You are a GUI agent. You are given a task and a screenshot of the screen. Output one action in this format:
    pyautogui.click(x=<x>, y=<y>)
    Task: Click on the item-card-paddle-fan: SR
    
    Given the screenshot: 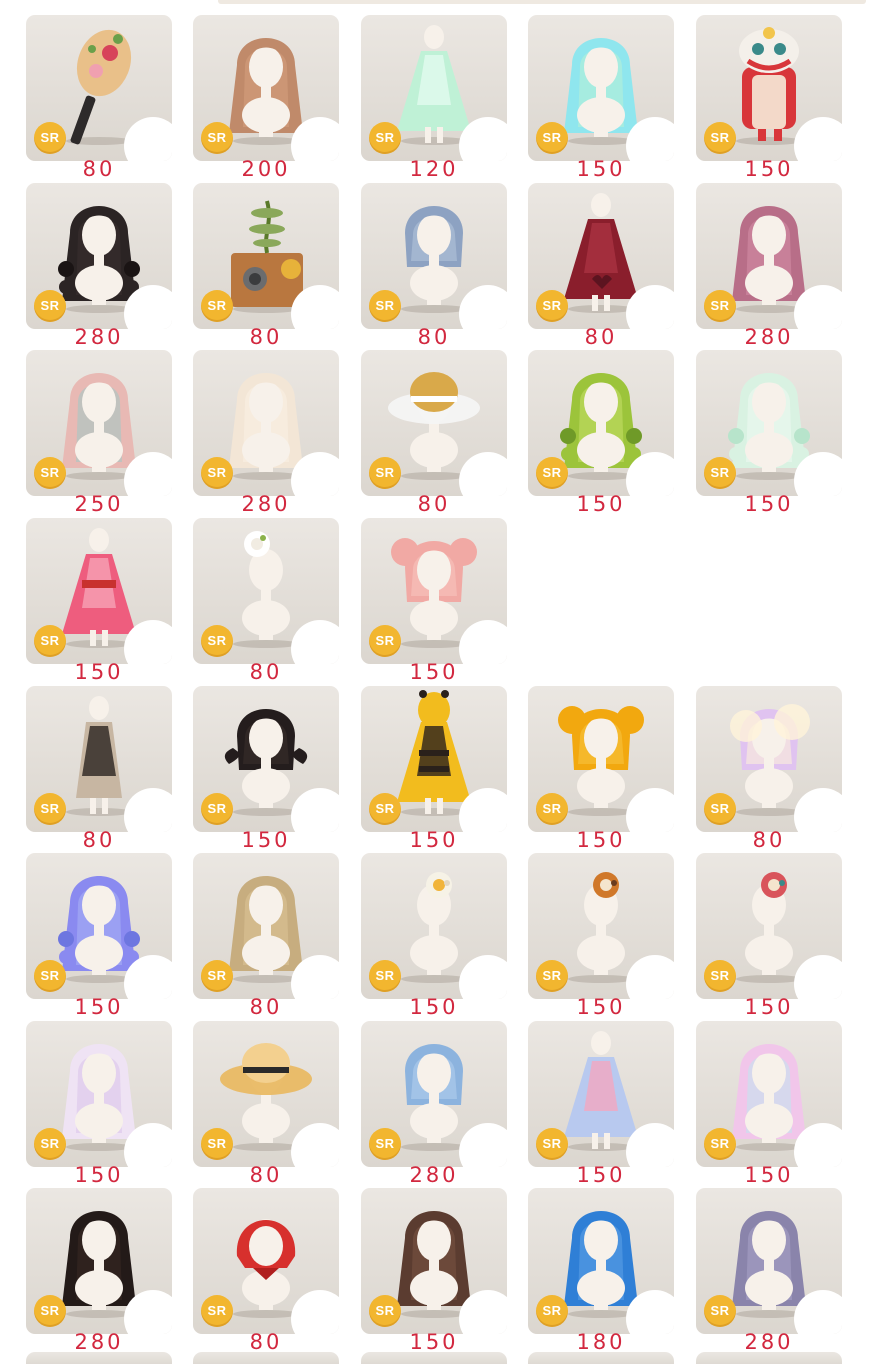 What is the action you would take?
    pyautogui.click(x=99, y=88)
    